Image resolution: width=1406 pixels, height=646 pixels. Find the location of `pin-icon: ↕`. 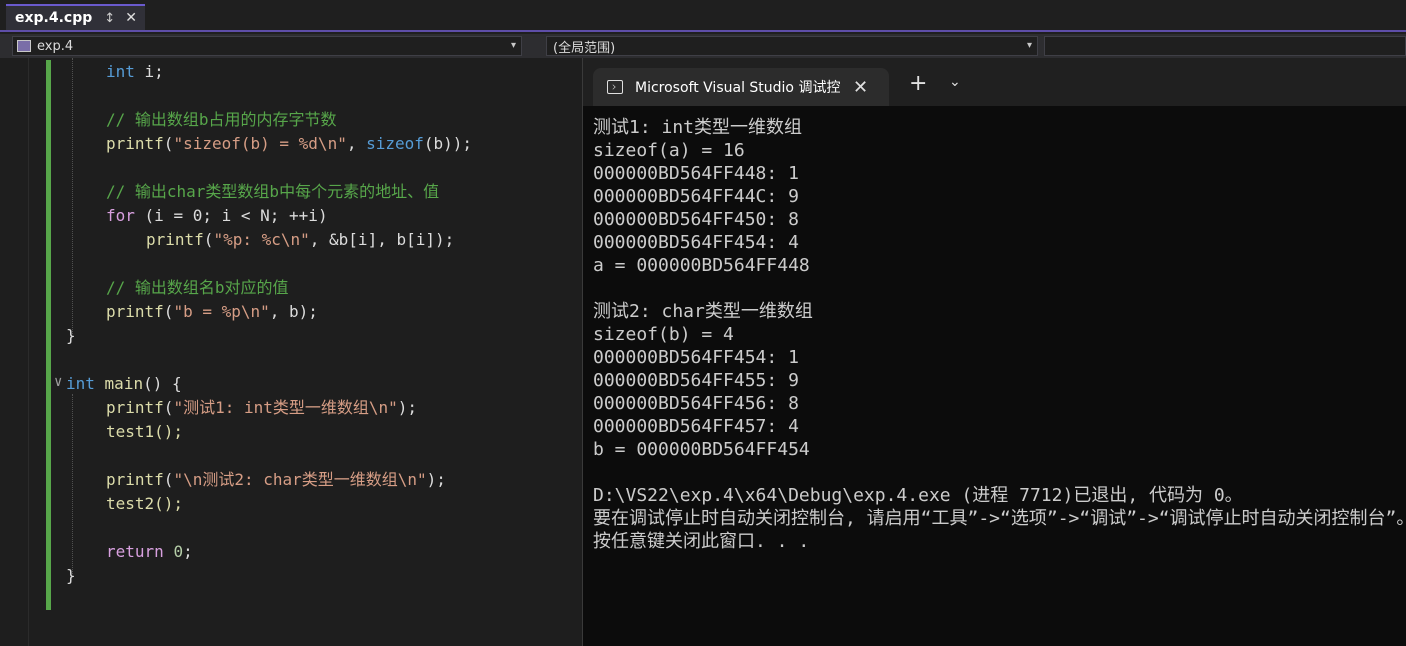

pin-icon: ↕ is located at coordinates (109, 18).